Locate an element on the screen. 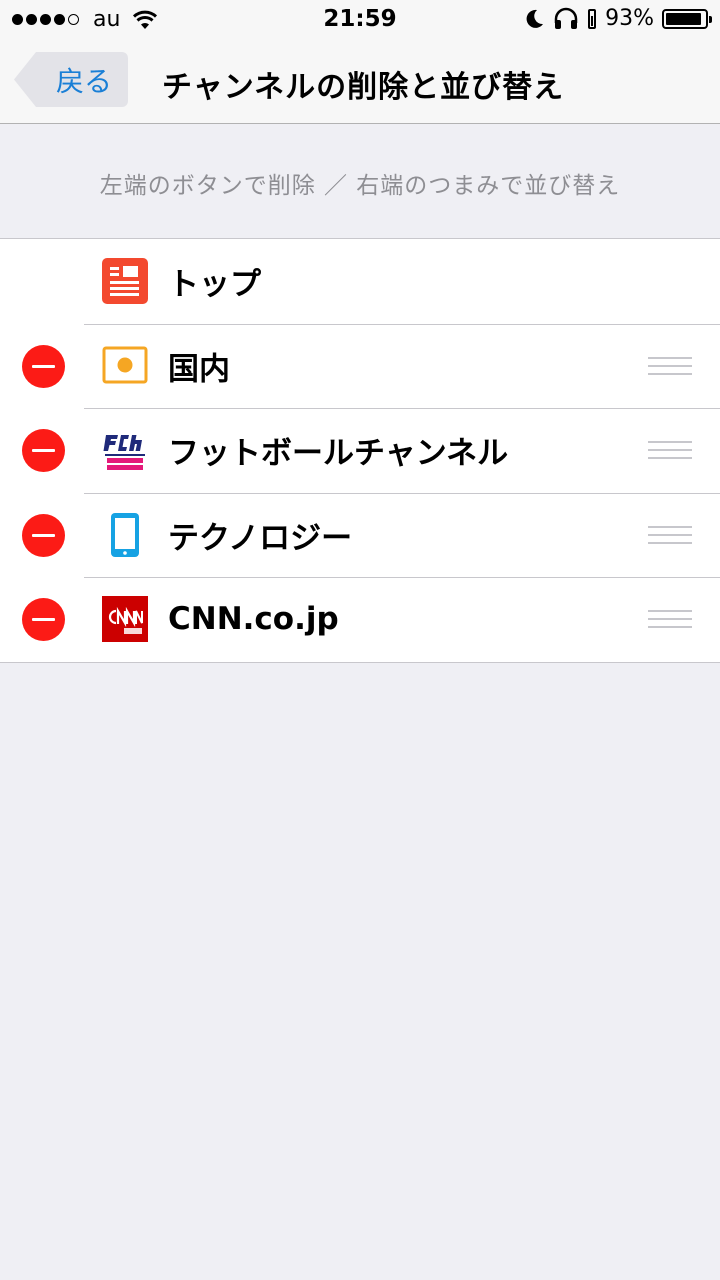  channel-label: 国内 is located at coordinates (199, 369).